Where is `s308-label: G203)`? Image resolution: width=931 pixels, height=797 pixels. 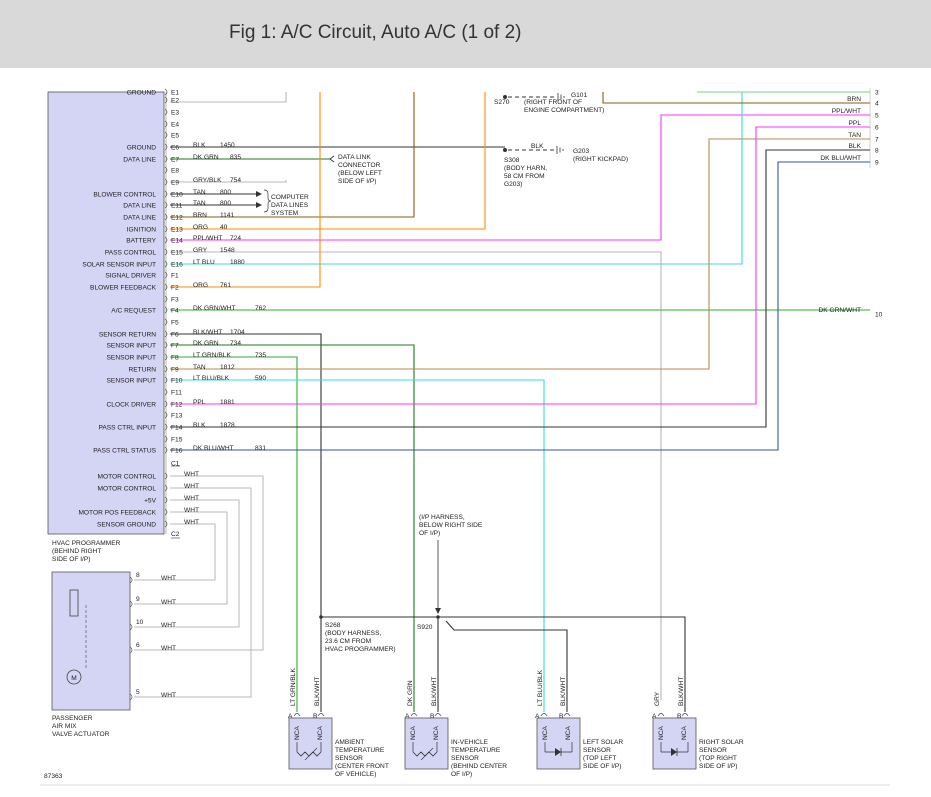 s308-label: G203) is located at coordinates (513, 184).